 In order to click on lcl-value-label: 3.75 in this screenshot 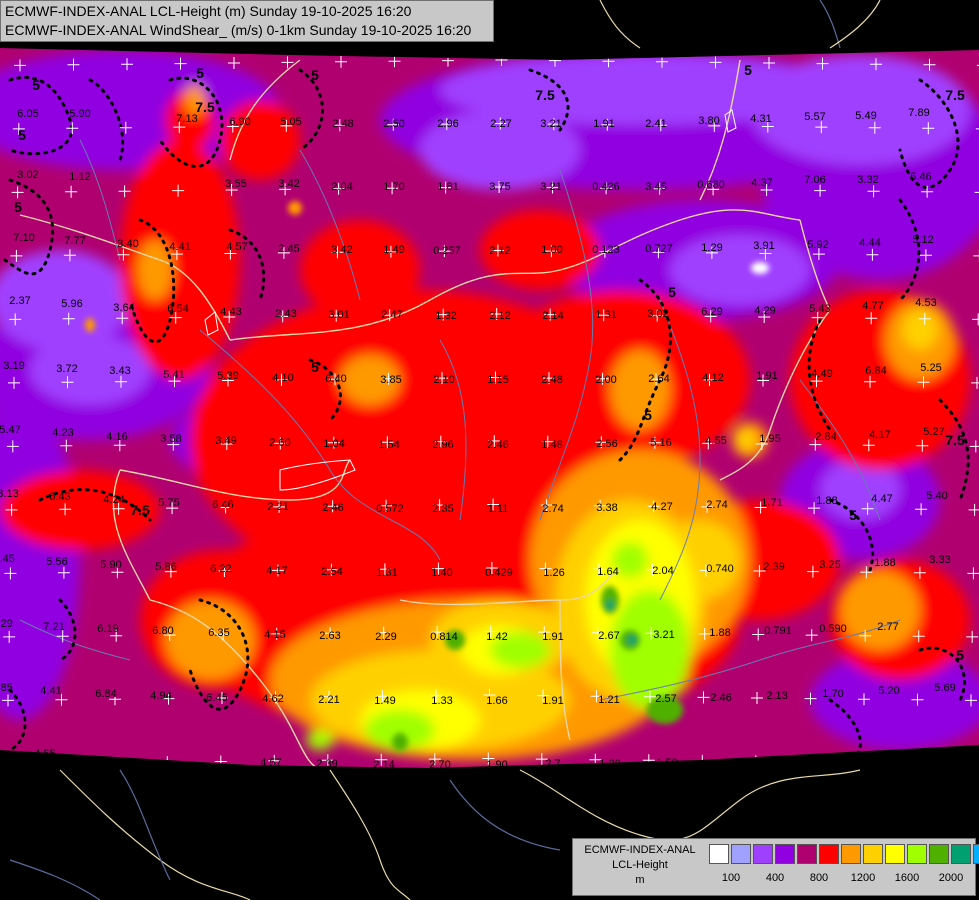, I will do `click(499, 187)`.